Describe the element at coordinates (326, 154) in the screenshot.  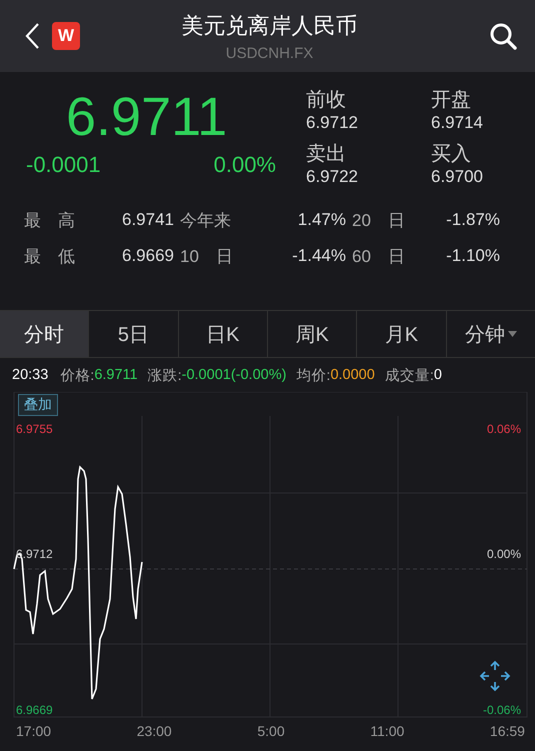
I see `stat-label: 卖出` at that location.